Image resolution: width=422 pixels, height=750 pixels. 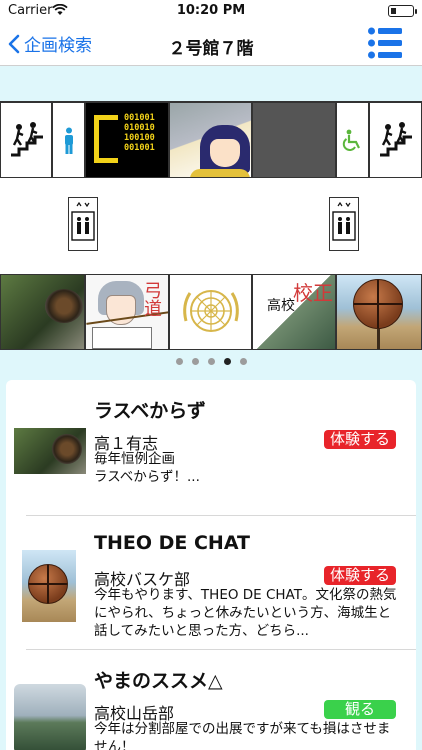 I want to click on room-anime, so click(x=210, y=140).